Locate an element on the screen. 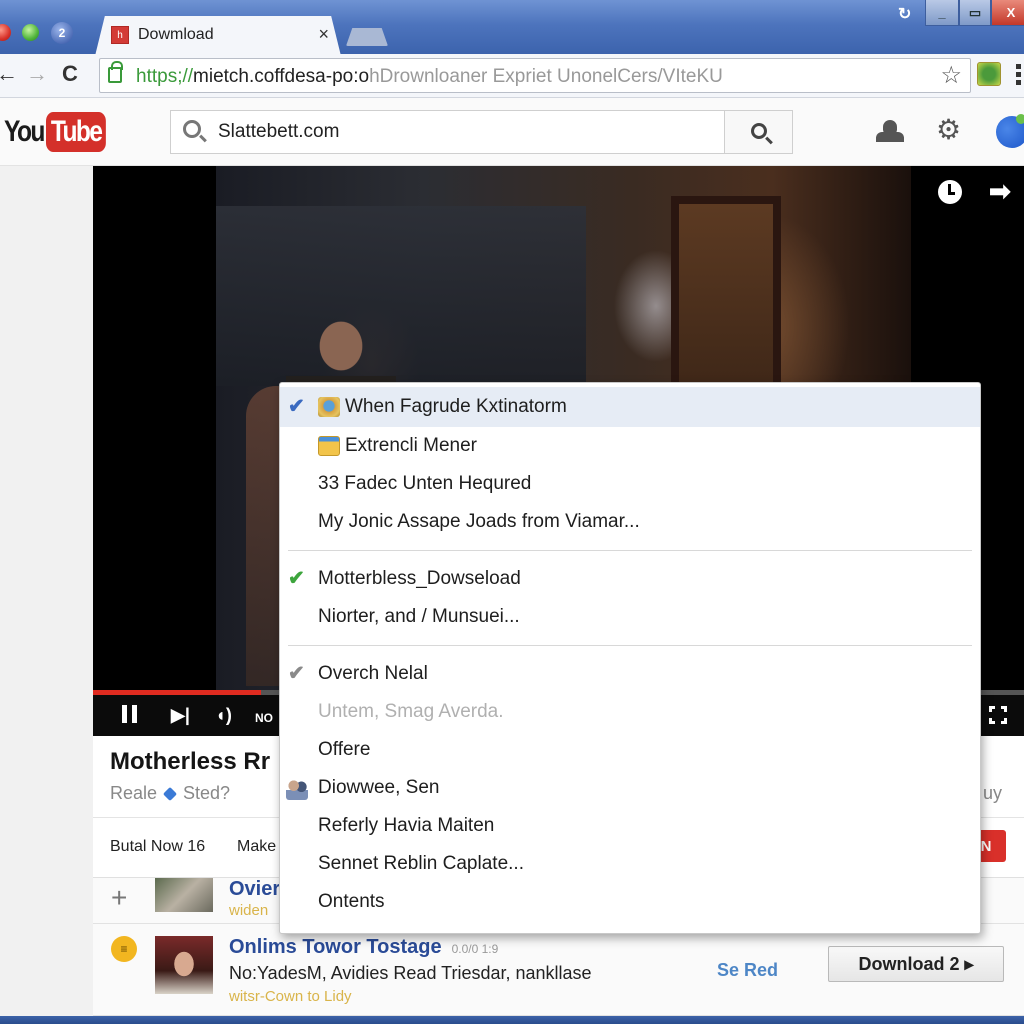 This screenshot has height=1024, width=1024. watch-later-clock-icon is located at coordinates (950, 192).